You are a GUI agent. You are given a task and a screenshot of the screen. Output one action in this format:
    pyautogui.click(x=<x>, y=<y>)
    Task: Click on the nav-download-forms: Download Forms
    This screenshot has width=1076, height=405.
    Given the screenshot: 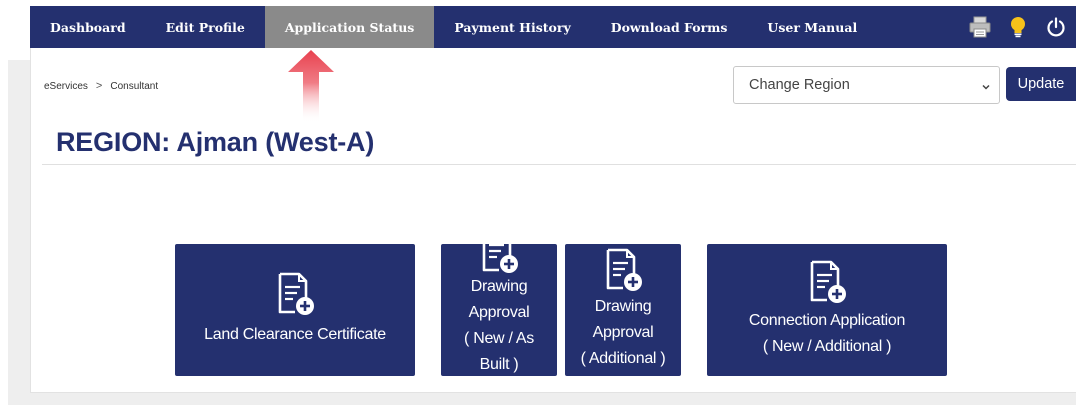 What is the action you would take?
    pyautogui.click(x=669, y=27)
    